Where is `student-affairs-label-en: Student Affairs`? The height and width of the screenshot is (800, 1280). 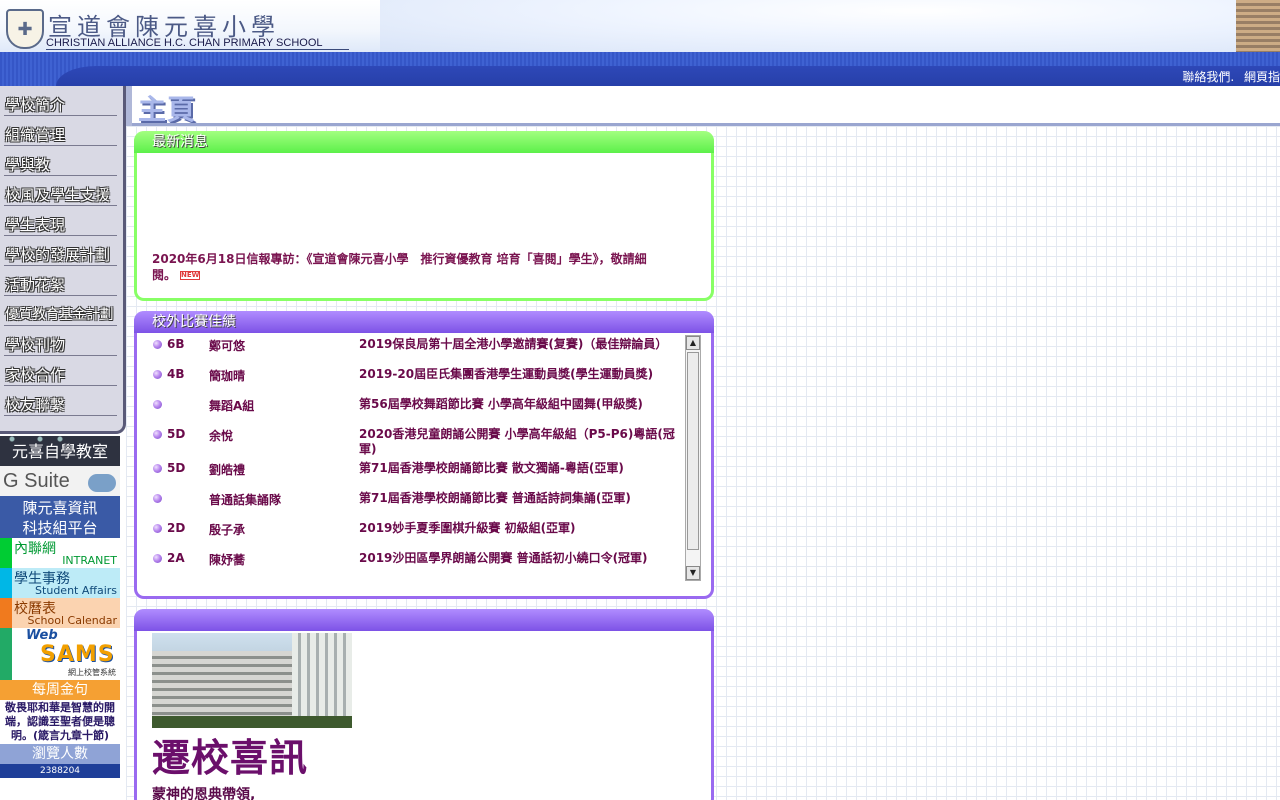
student-affairs-label-en: Student Affairs is located at coordinates (76, 590).